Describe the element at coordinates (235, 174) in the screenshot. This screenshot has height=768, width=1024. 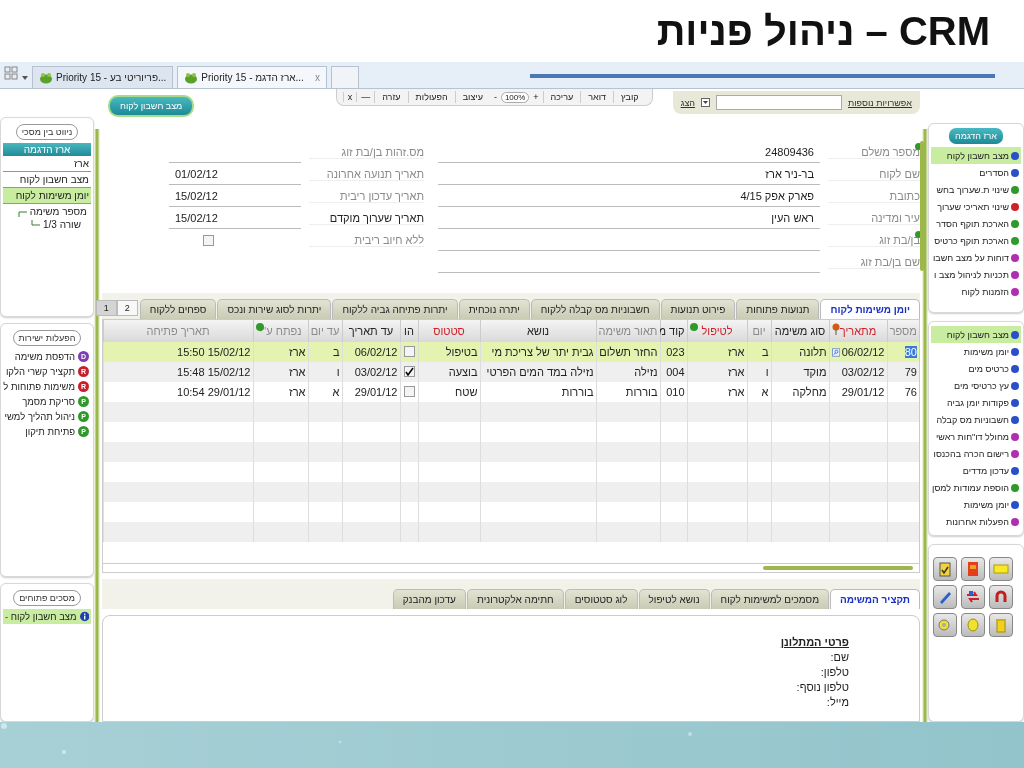
I see `field-value: 01/02/12` at that location.